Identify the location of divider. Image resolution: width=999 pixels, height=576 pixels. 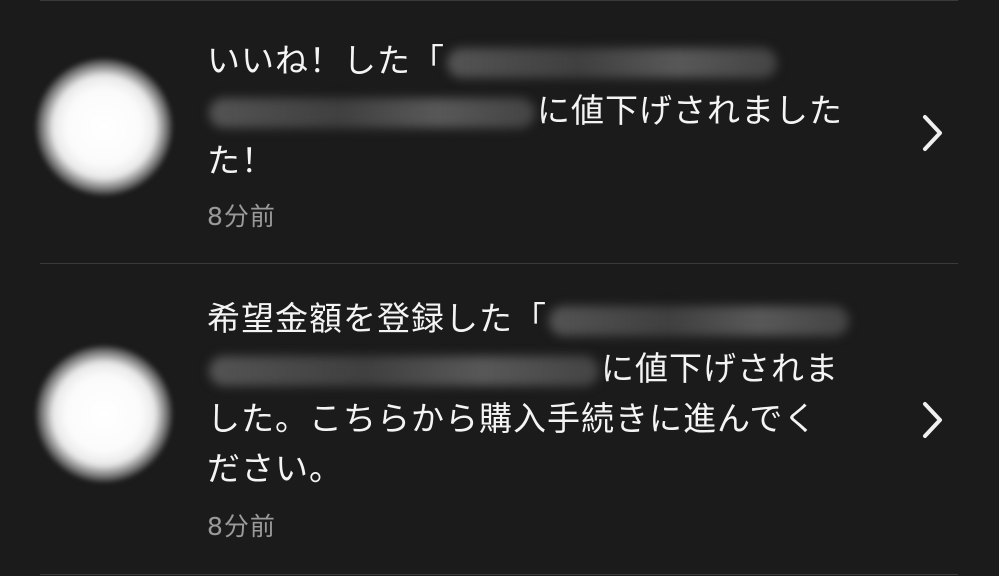
(499, 574).